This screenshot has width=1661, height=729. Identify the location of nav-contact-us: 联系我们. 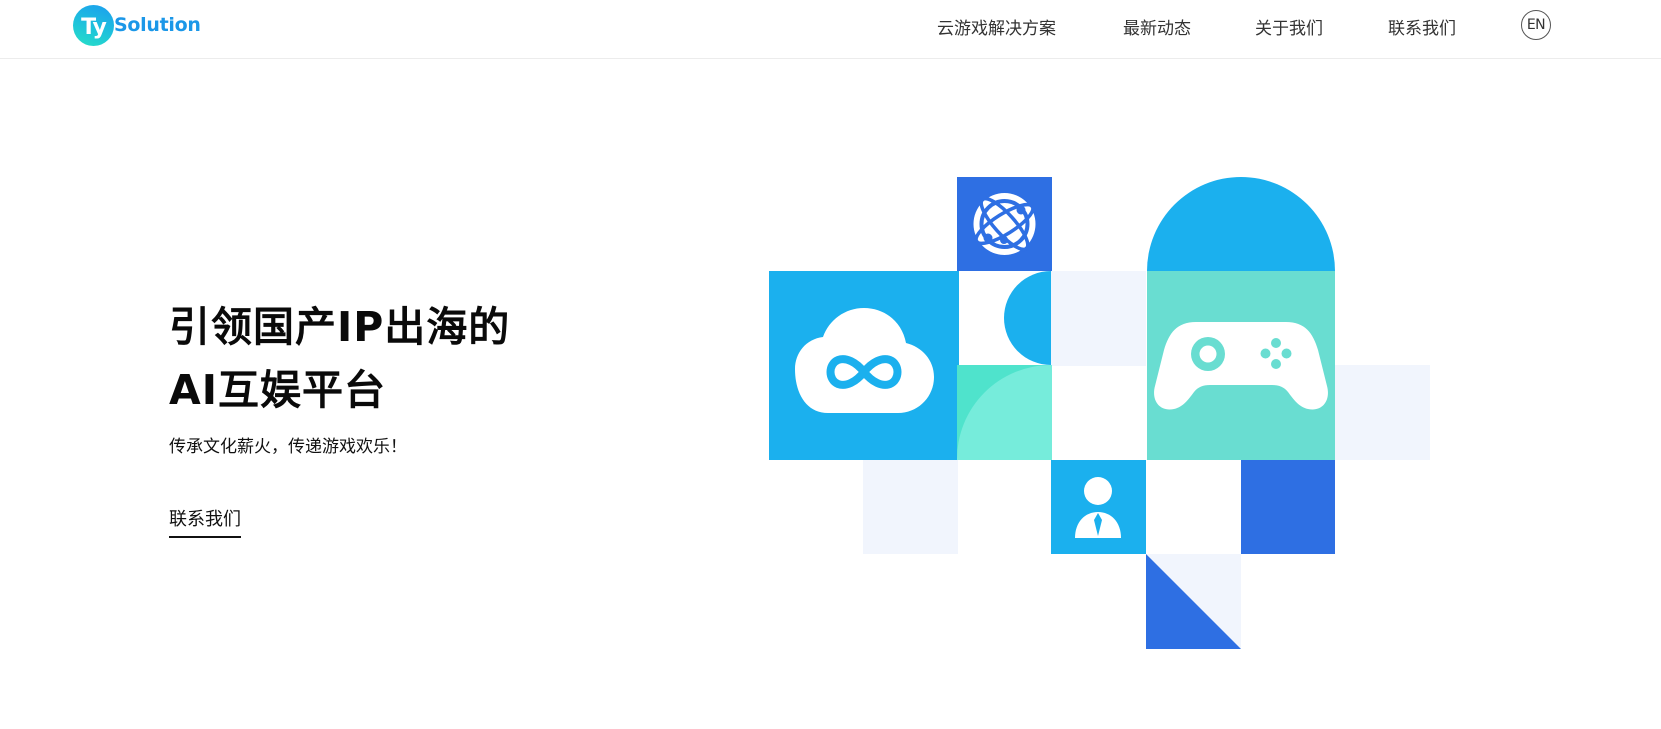
(1422, 26).